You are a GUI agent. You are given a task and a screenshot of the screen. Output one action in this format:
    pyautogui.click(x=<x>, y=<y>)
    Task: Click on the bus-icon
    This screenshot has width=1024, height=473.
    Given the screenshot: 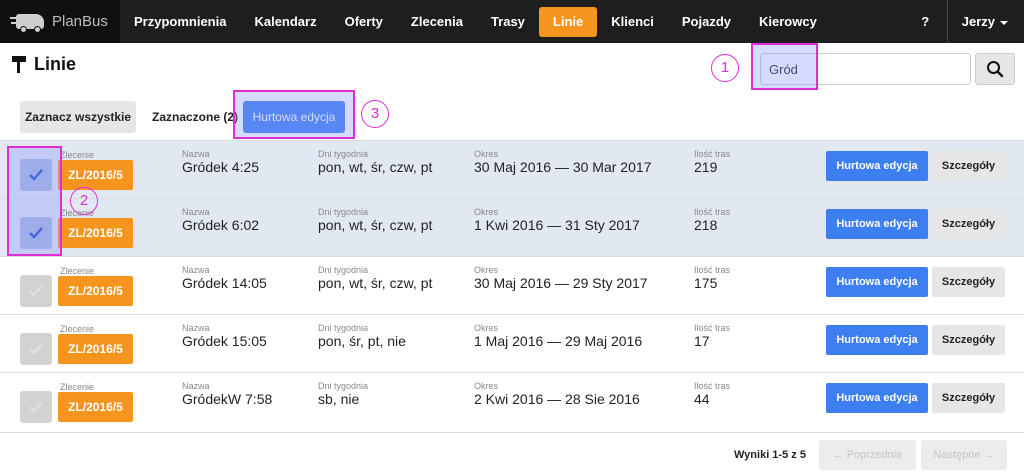 What is the action you would take?
    pyautogui.click(x=28, y=22)
    